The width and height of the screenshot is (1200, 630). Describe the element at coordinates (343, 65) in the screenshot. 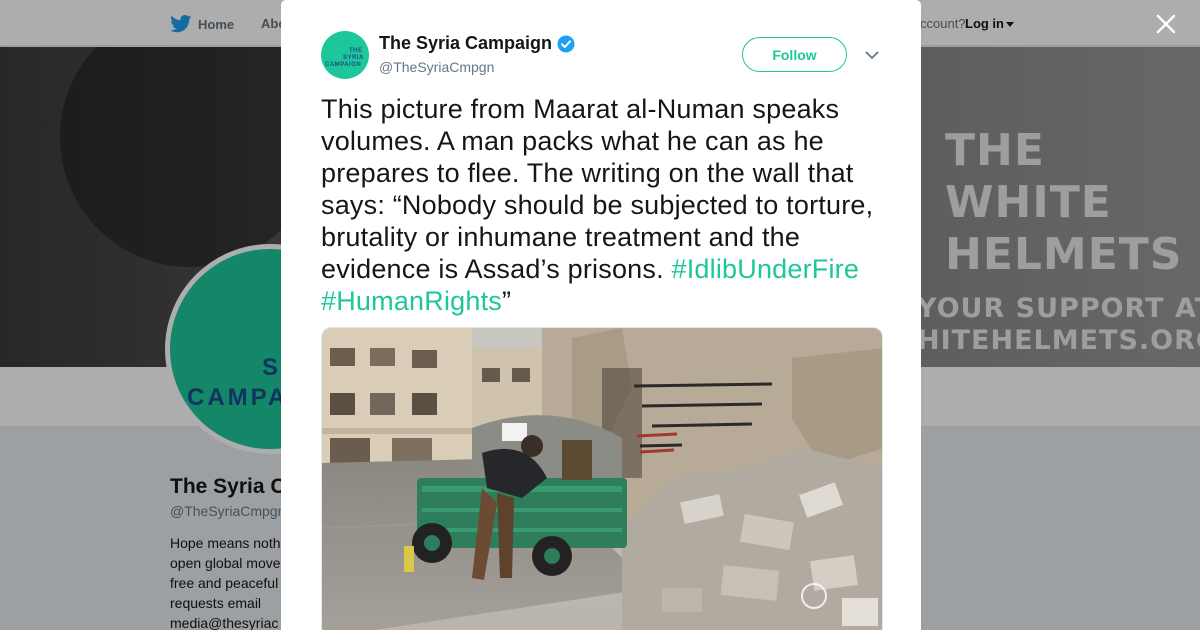

I see `avatar-text: CAMPAIGN` at that location.